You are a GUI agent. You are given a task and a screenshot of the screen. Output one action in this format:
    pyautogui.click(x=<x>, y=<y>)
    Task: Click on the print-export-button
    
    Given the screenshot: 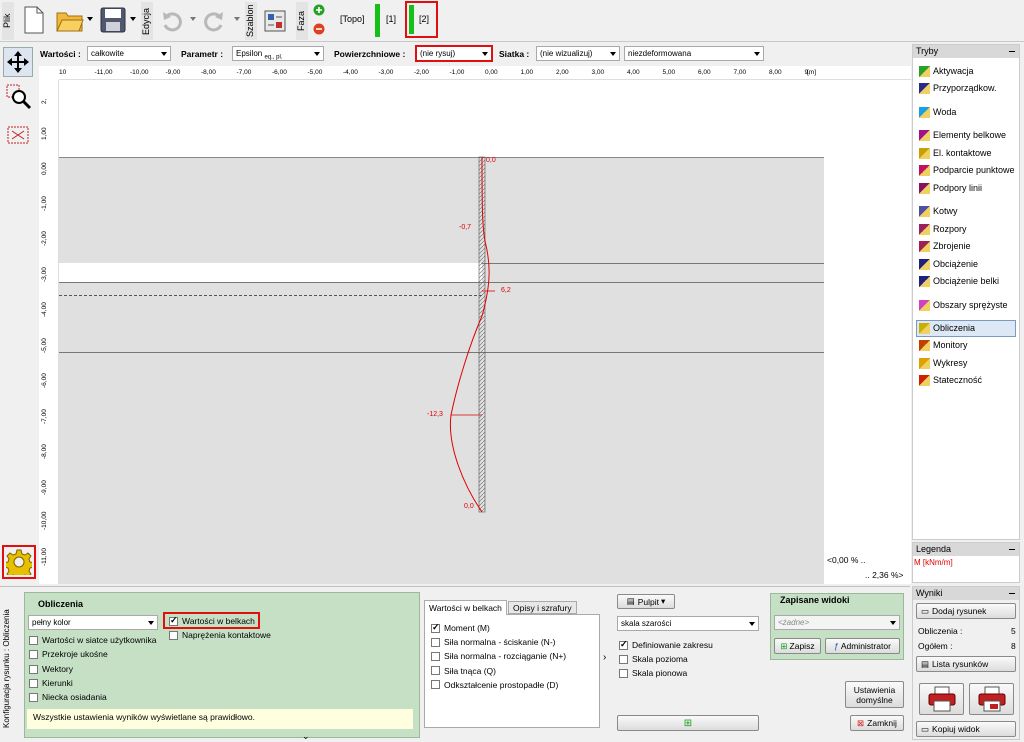 What is the action you would take?
    pyautogui.click(x=991, y=699)
    